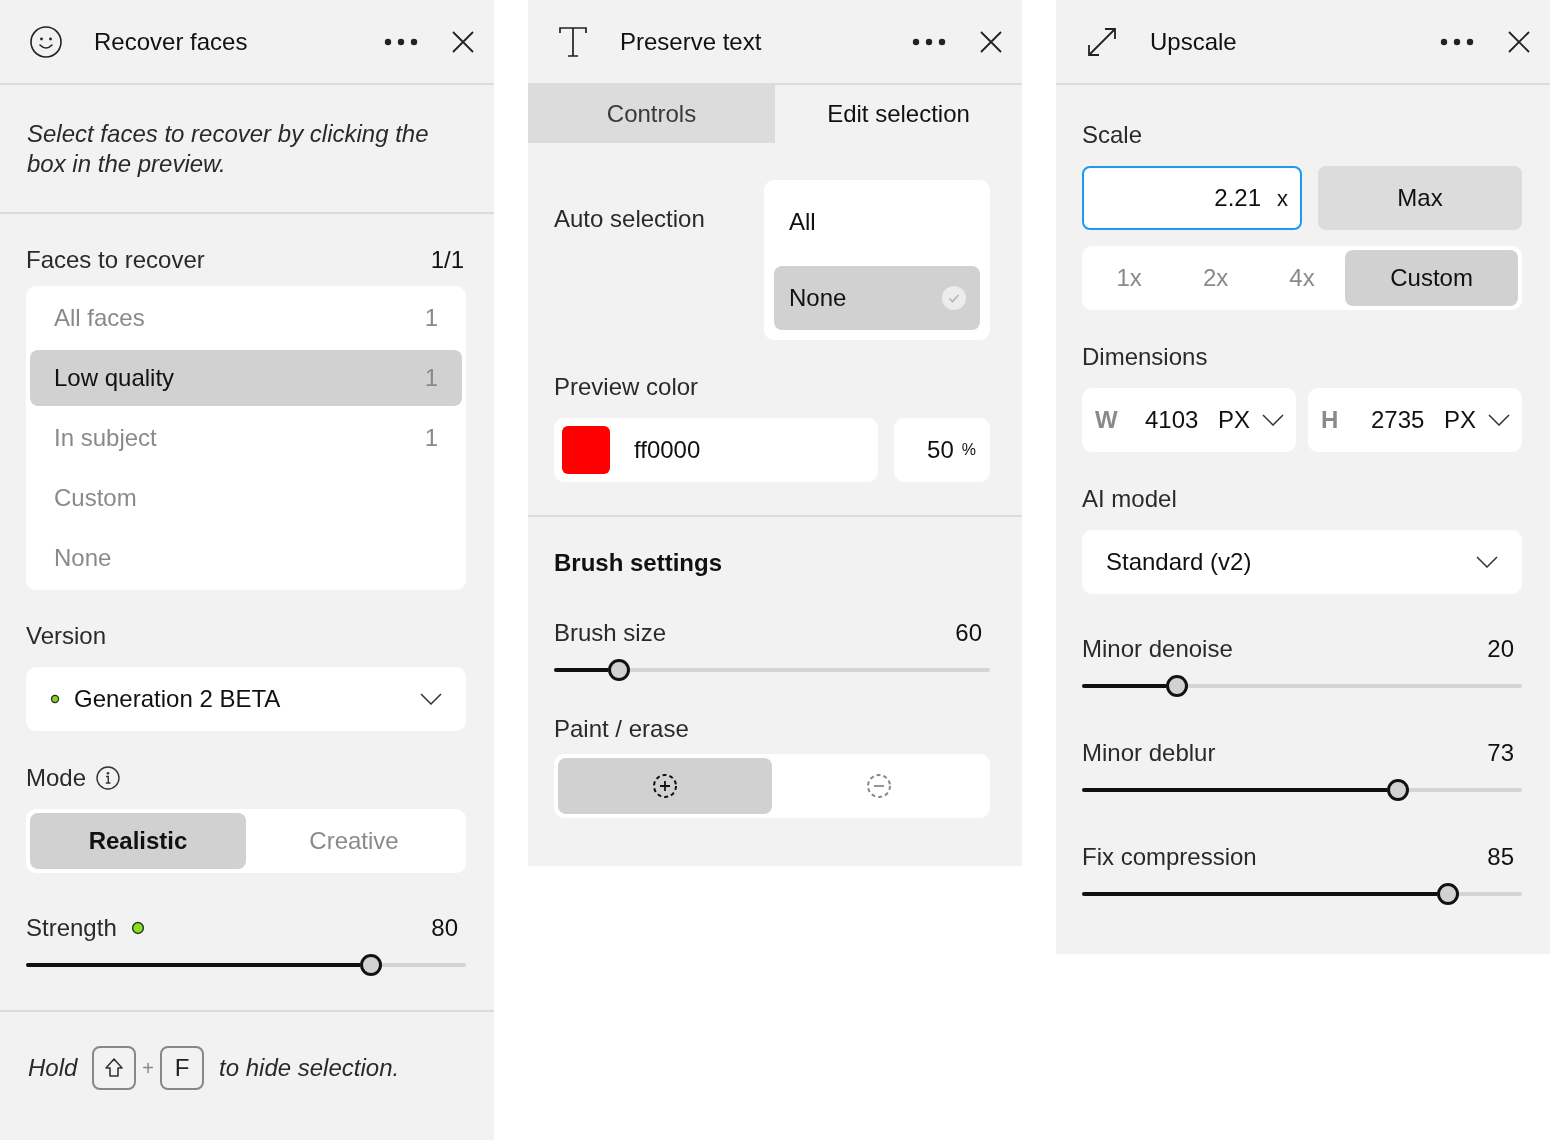 The height and width of the screenshot is (1140, 1550). What do you see at coordinates (67, 636) in the screenshot?
I see `section-label: Version` at bounding box center [67, 636].